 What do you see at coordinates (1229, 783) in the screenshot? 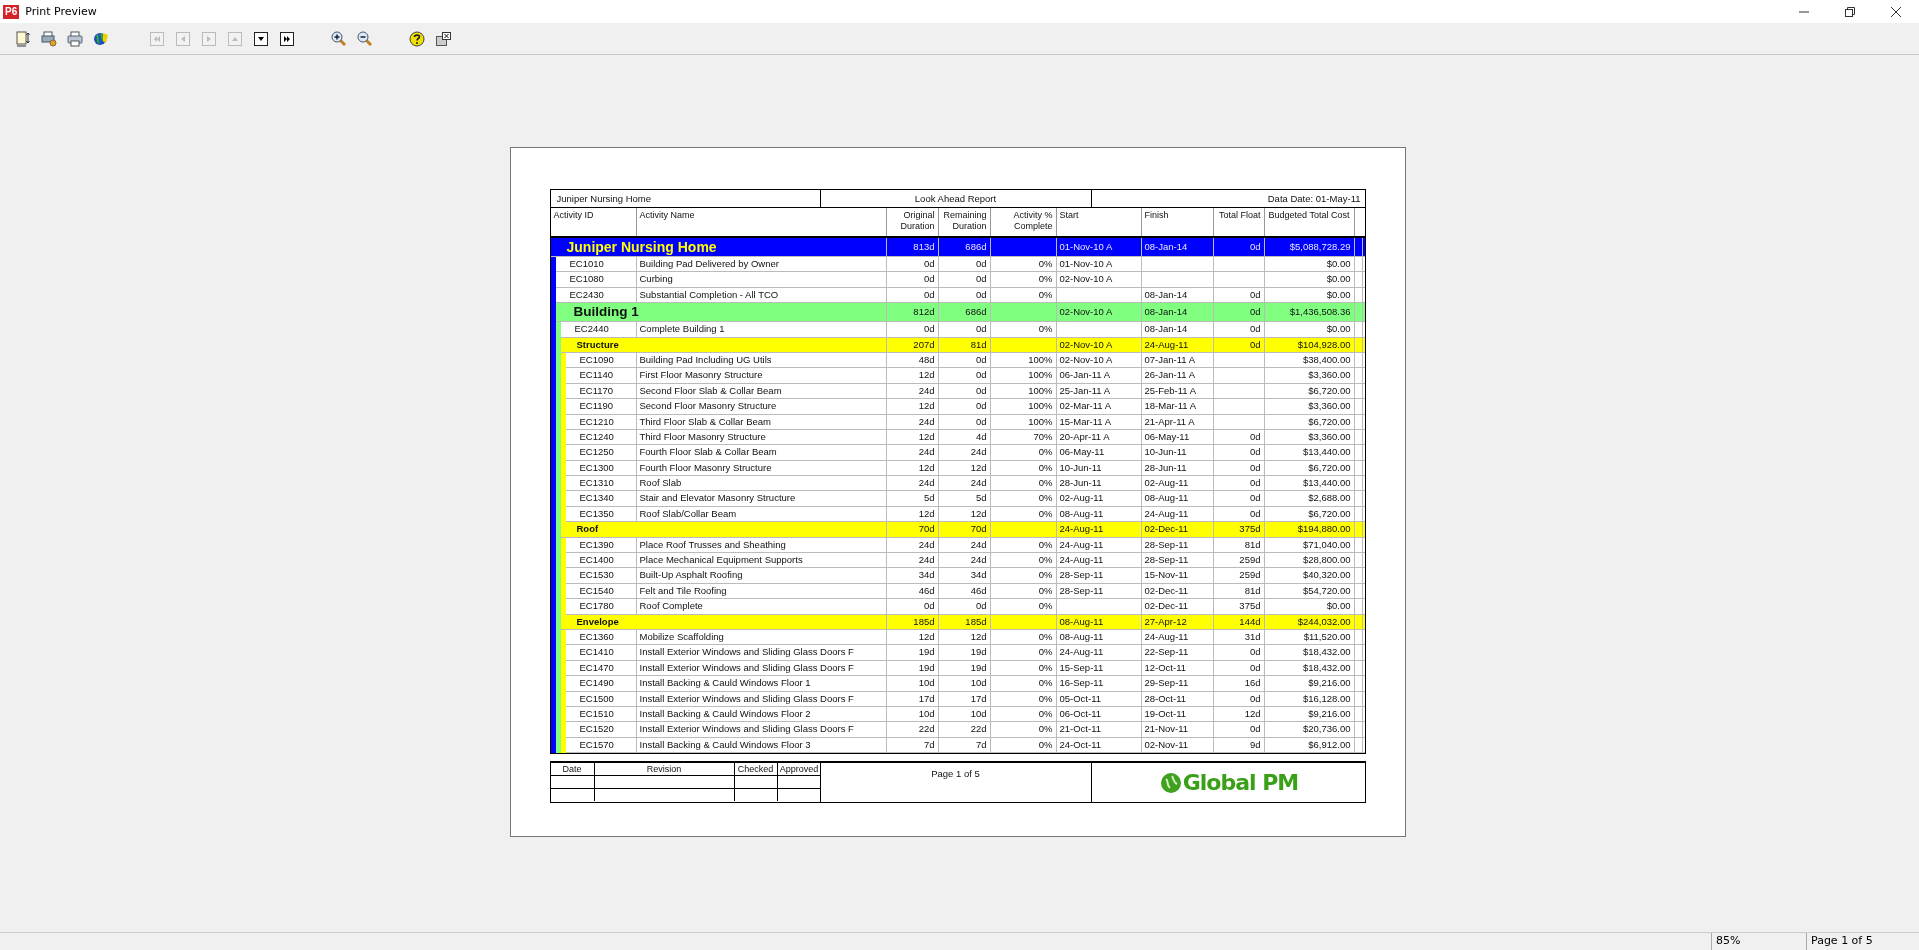
I see `logo: Global PM` at bounding box center [1229, 783].